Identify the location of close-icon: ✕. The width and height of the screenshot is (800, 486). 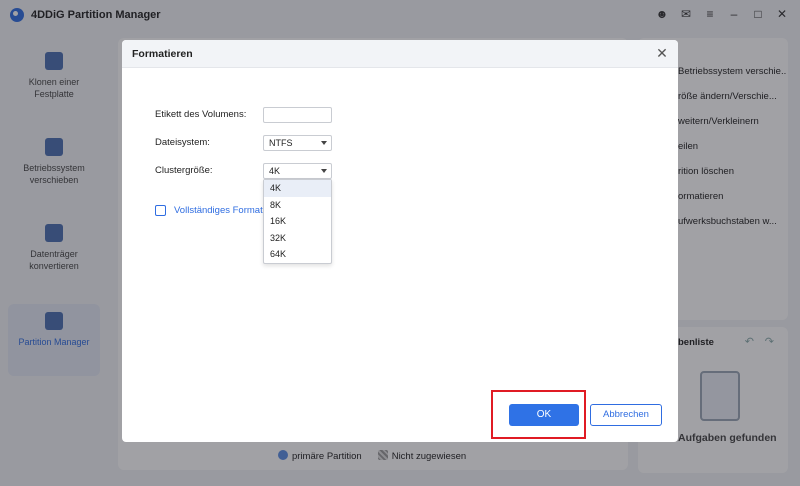
(662, 53).